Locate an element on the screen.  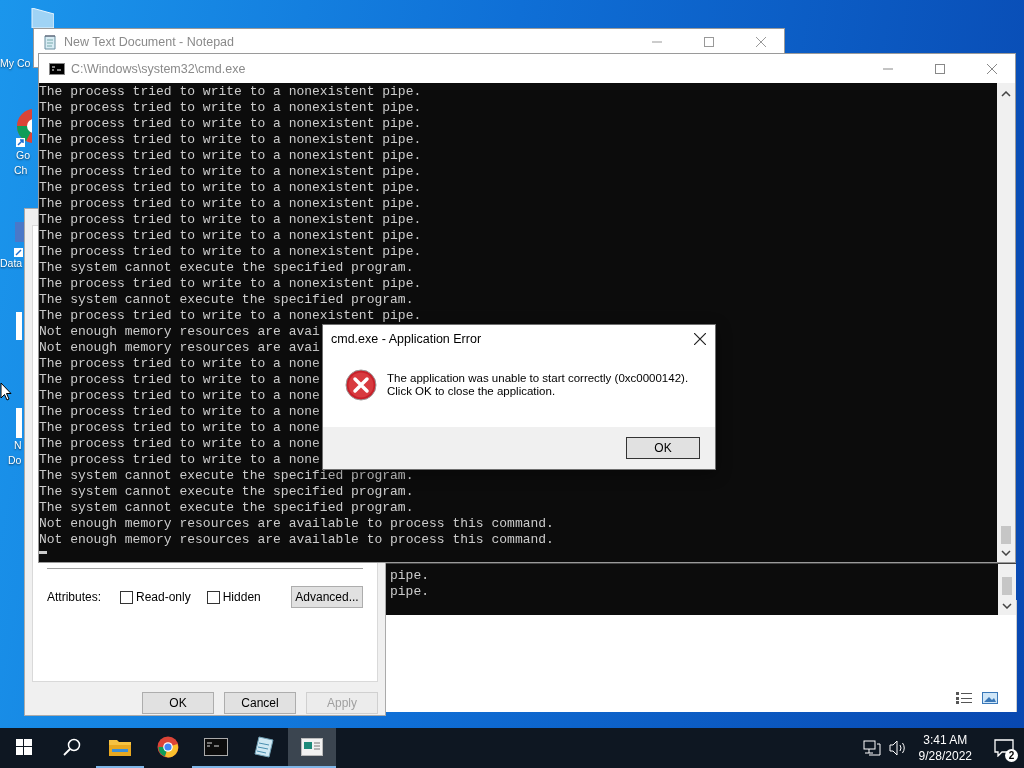
text-cursor is located at coordinates (43, 552).